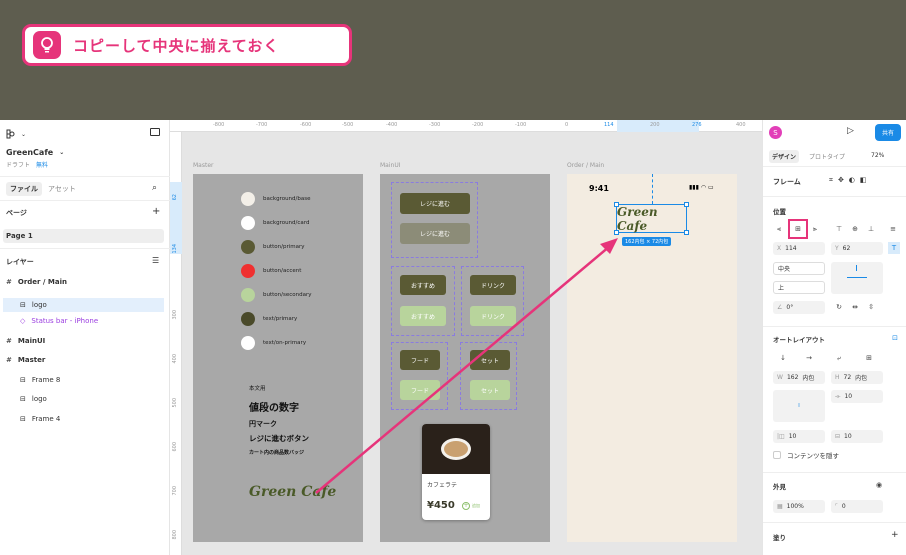  What do you see at coordinates (857, 506) in the screenshot?
I see `radius-field: ⌜ 0` at bounding box center [857, 506].